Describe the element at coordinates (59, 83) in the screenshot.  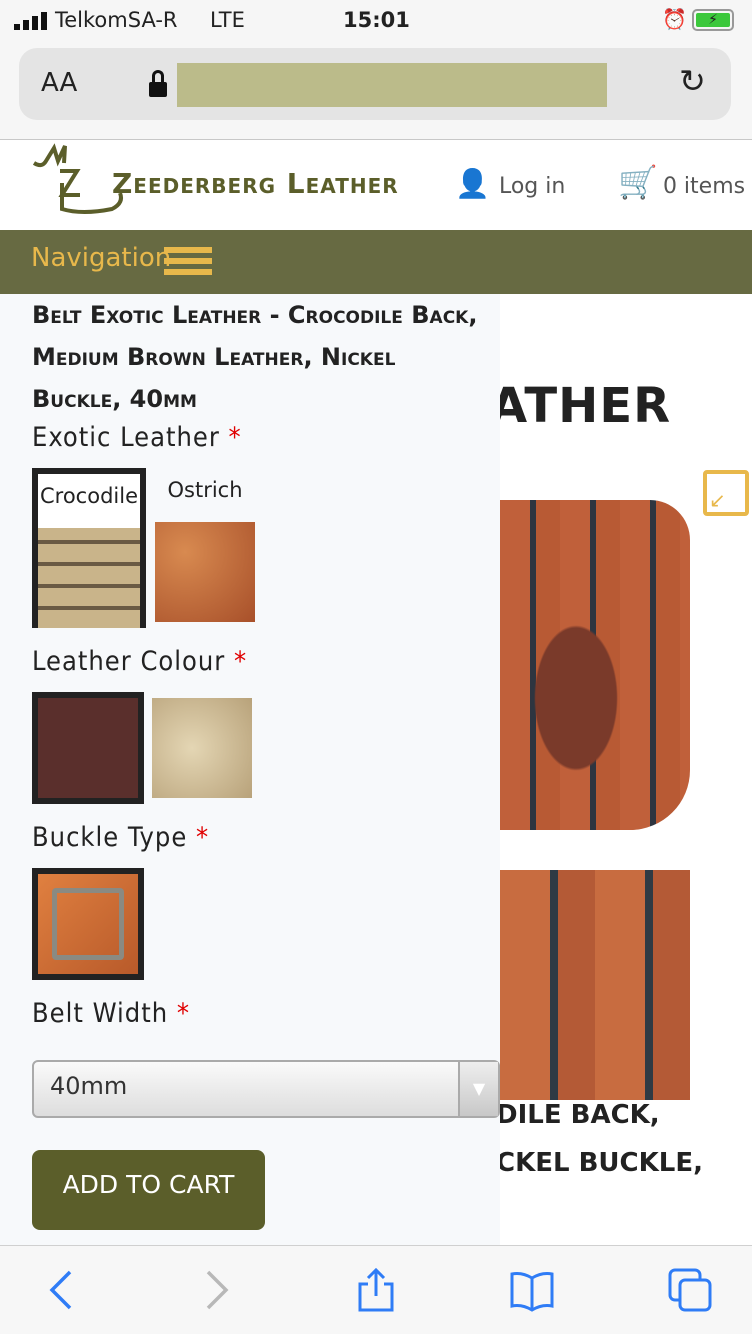
I see `text-size-button: AA` at that location.